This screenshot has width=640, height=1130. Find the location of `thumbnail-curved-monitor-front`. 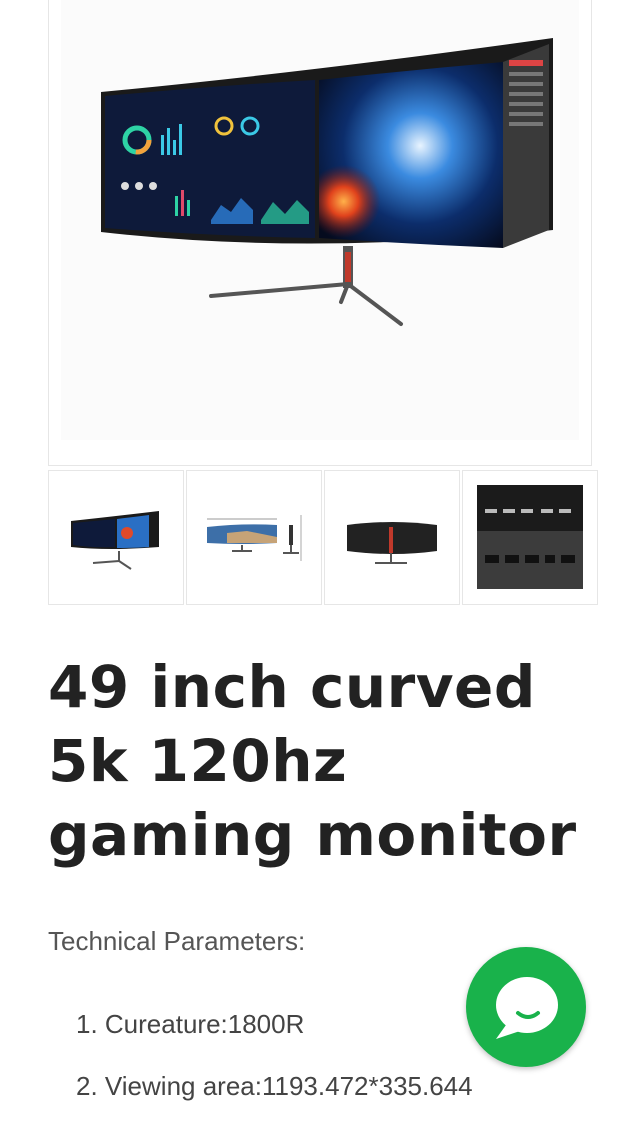

thumbnail-curved-monitor-front is located at coordinates (116, 537).